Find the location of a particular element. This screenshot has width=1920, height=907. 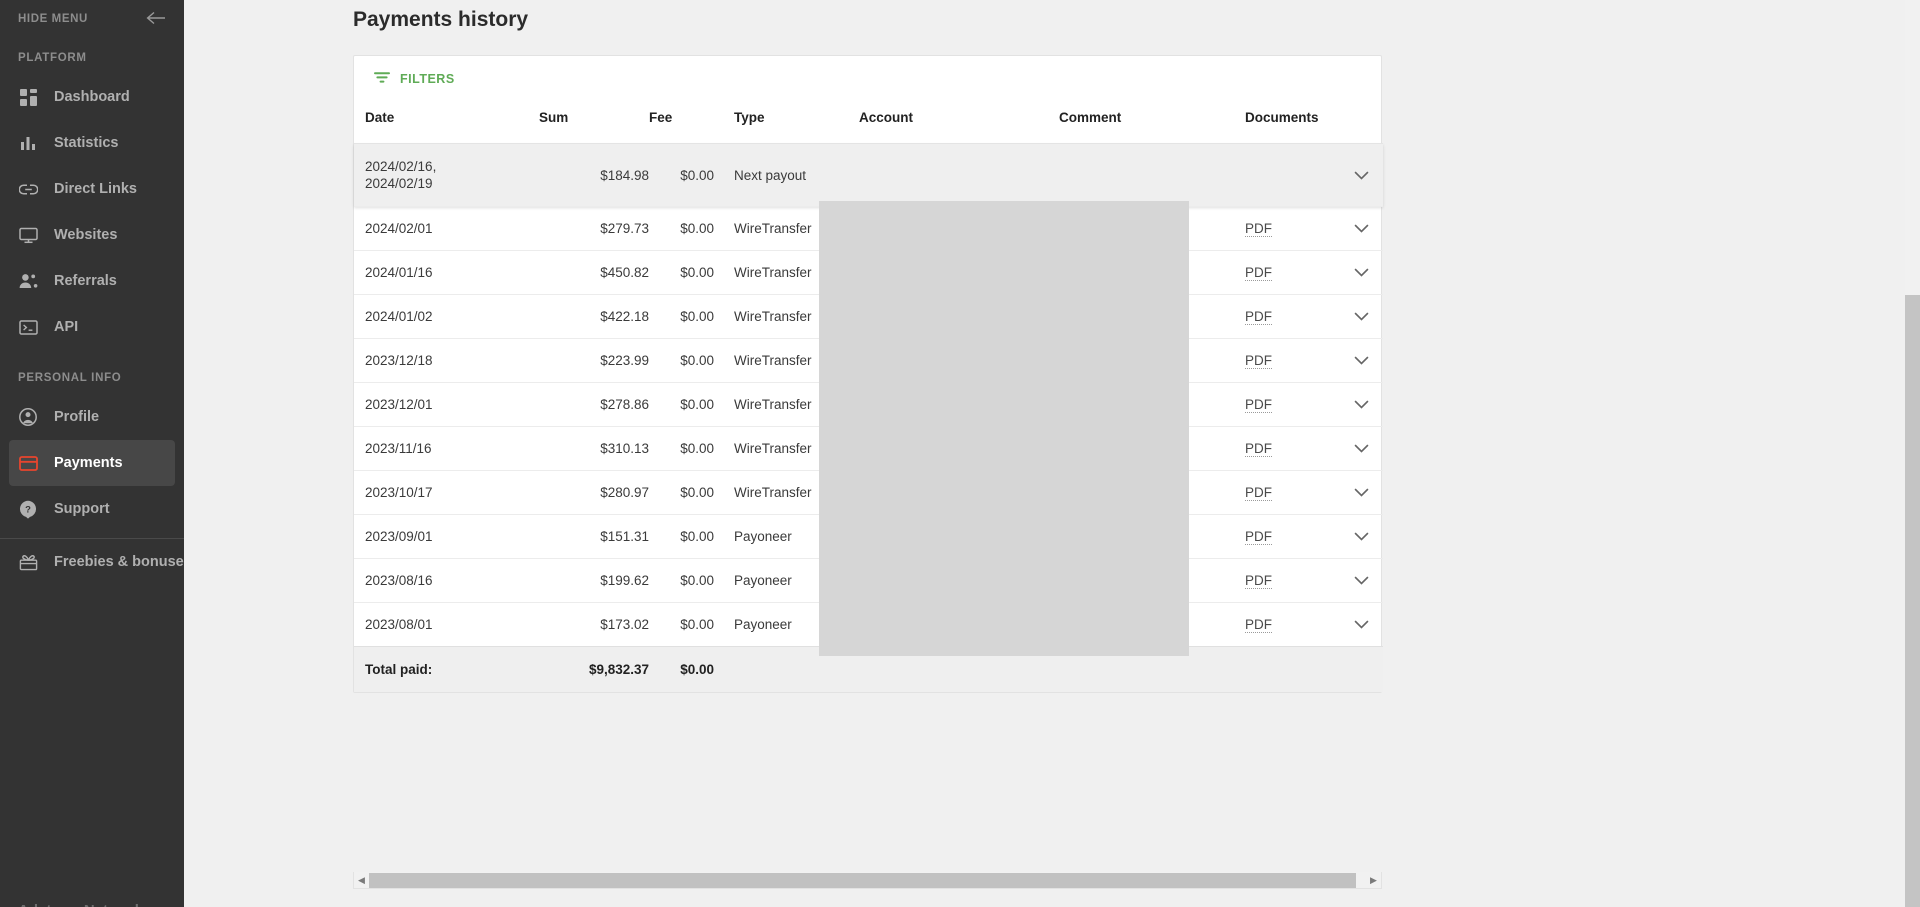

vertical-scrollbar is located at coordinates (1912, 453).